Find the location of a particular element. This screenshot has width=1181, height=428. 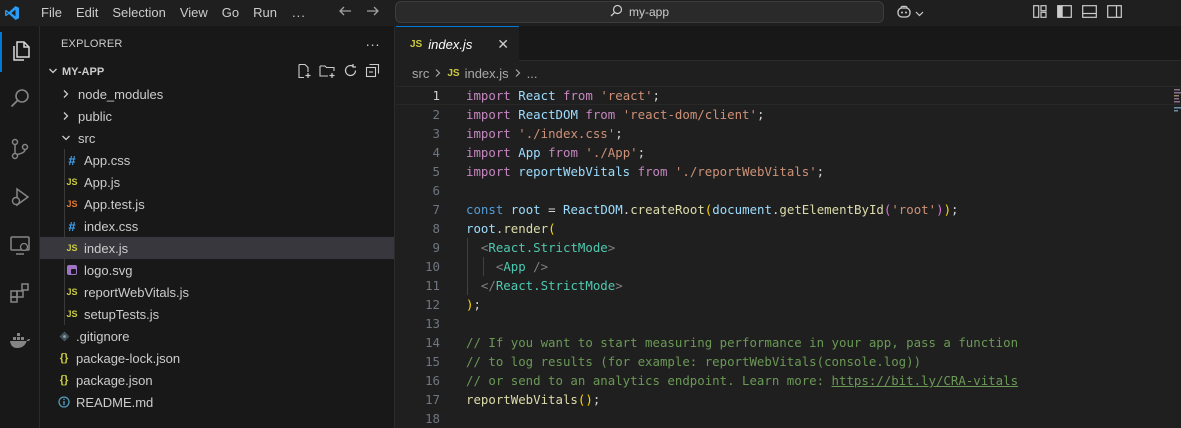

menu-go: Go is located at coordinates (230, 13).